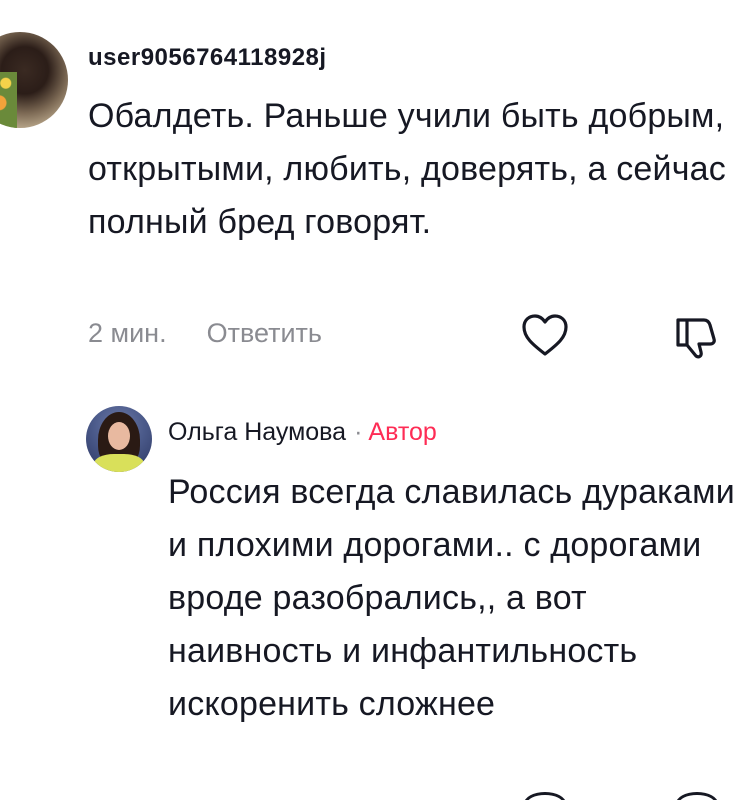 Image resolution: width=756 pixels, height=800 pixels. What do you see at coordinates (205, 333) in the screenshot?
I see `comment-meta: 2 мин. Ответить` at bounding box center [205, 333].